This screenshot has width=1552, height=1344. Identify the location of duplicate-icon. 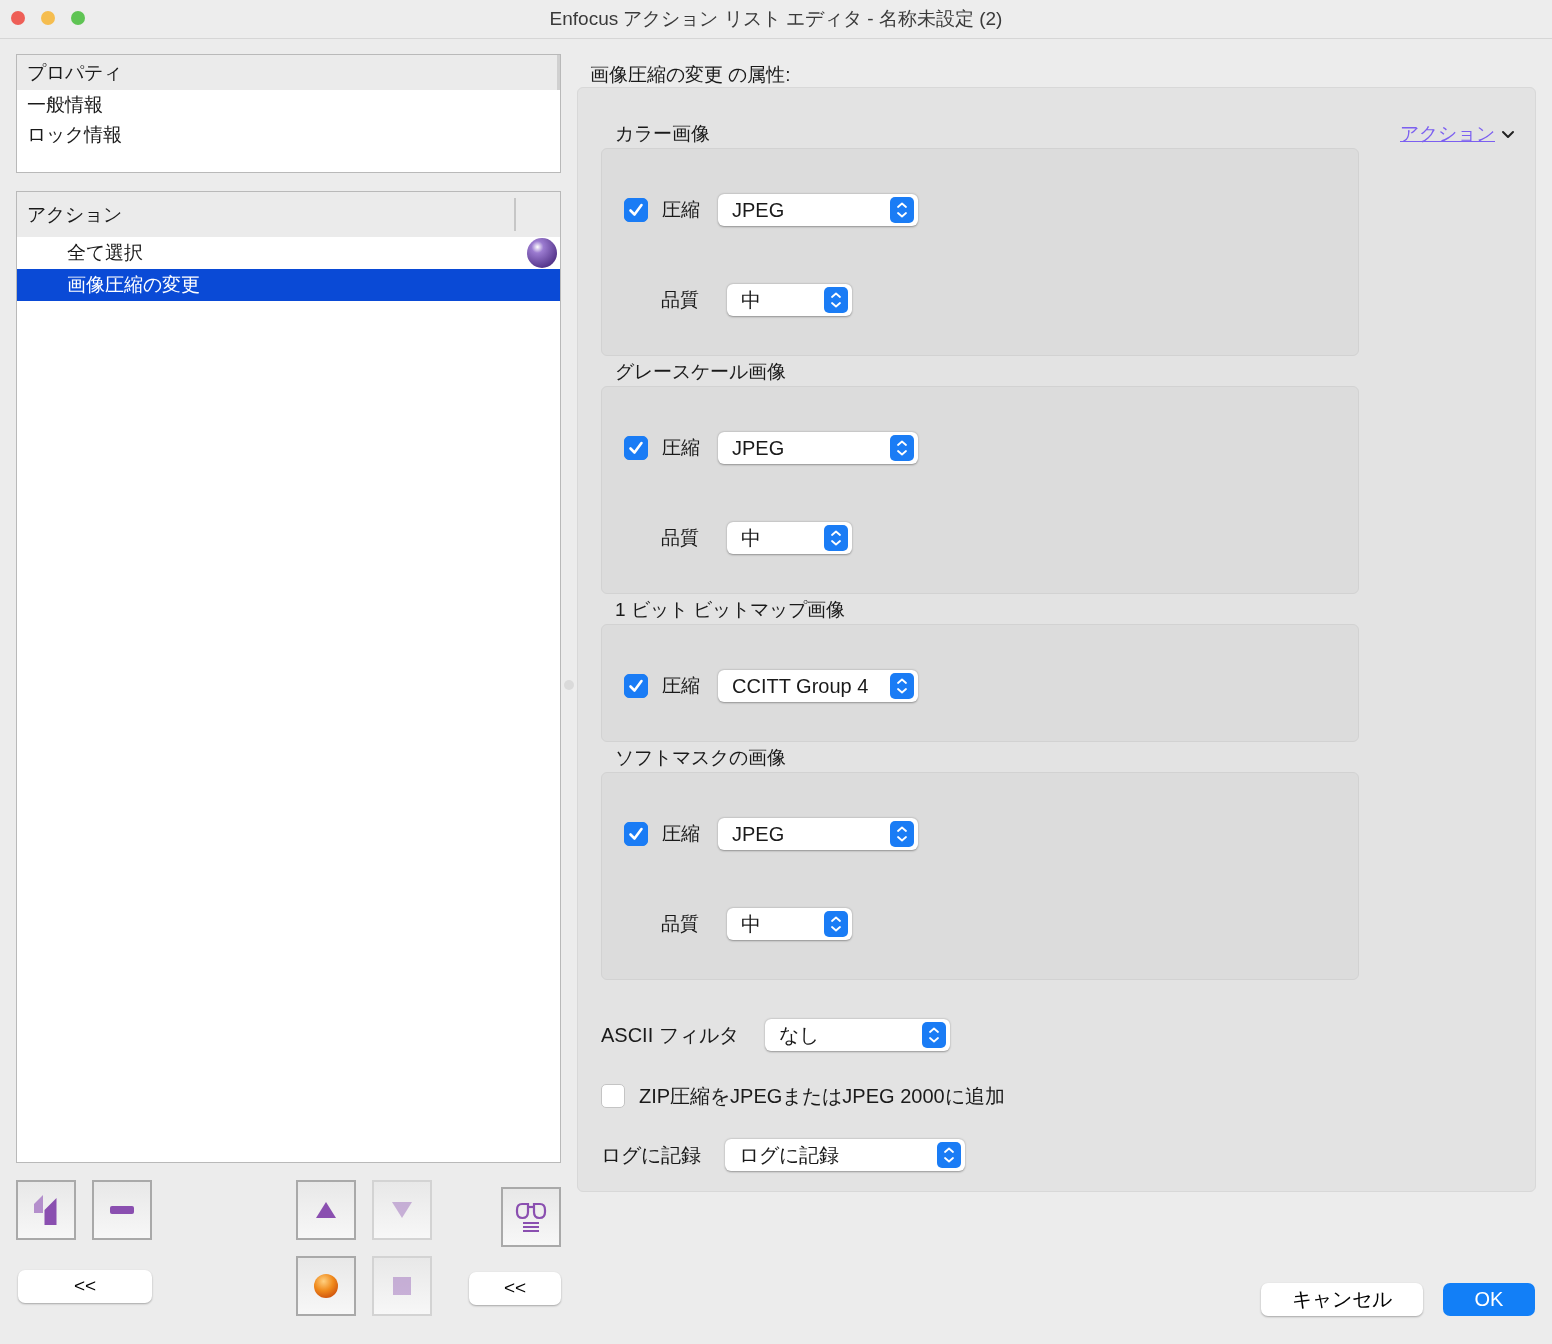
(46, 1210).